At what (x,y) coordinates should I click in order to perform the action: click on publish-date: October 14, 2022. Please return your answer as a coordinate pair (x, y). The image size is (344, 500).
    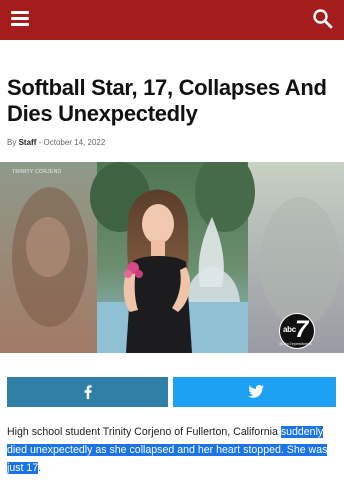
    Looking at the image, I should click on (74, 142).